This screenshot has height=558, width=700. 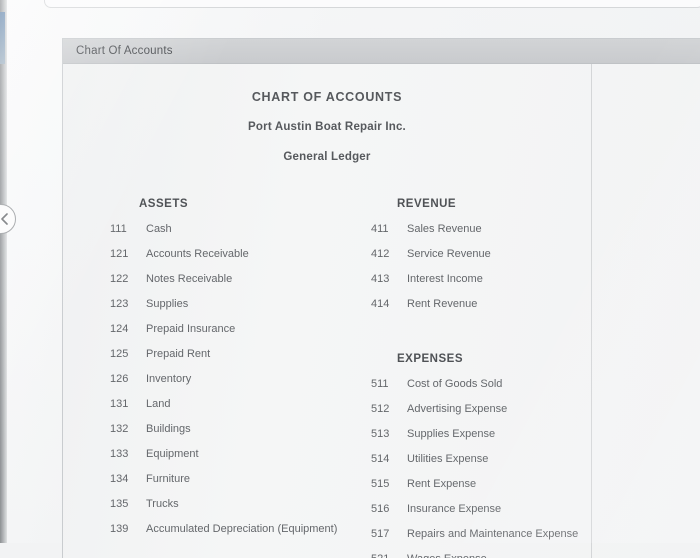 What do you see at coordinates (521, 415) in the screenshot?
I see `account-row: 512 Advertising Expense` at bounding box center [521, 415].